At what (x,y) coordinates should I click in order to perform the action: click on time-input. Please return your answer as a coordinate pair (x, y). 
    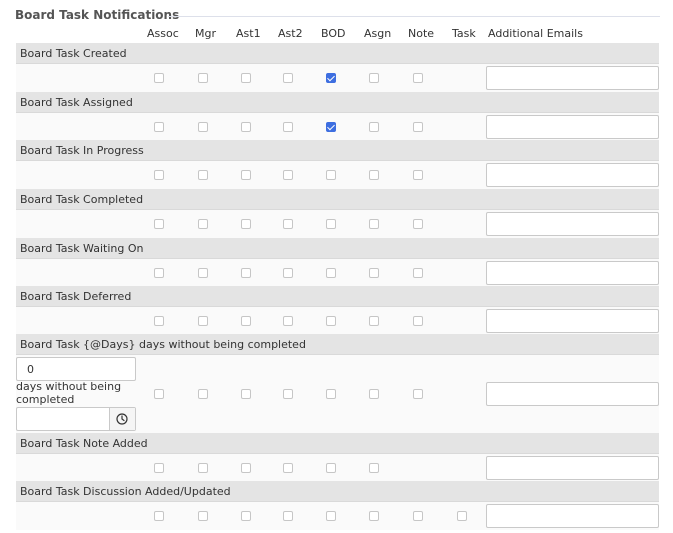
    Looking at the image, I should click on (76, 419).